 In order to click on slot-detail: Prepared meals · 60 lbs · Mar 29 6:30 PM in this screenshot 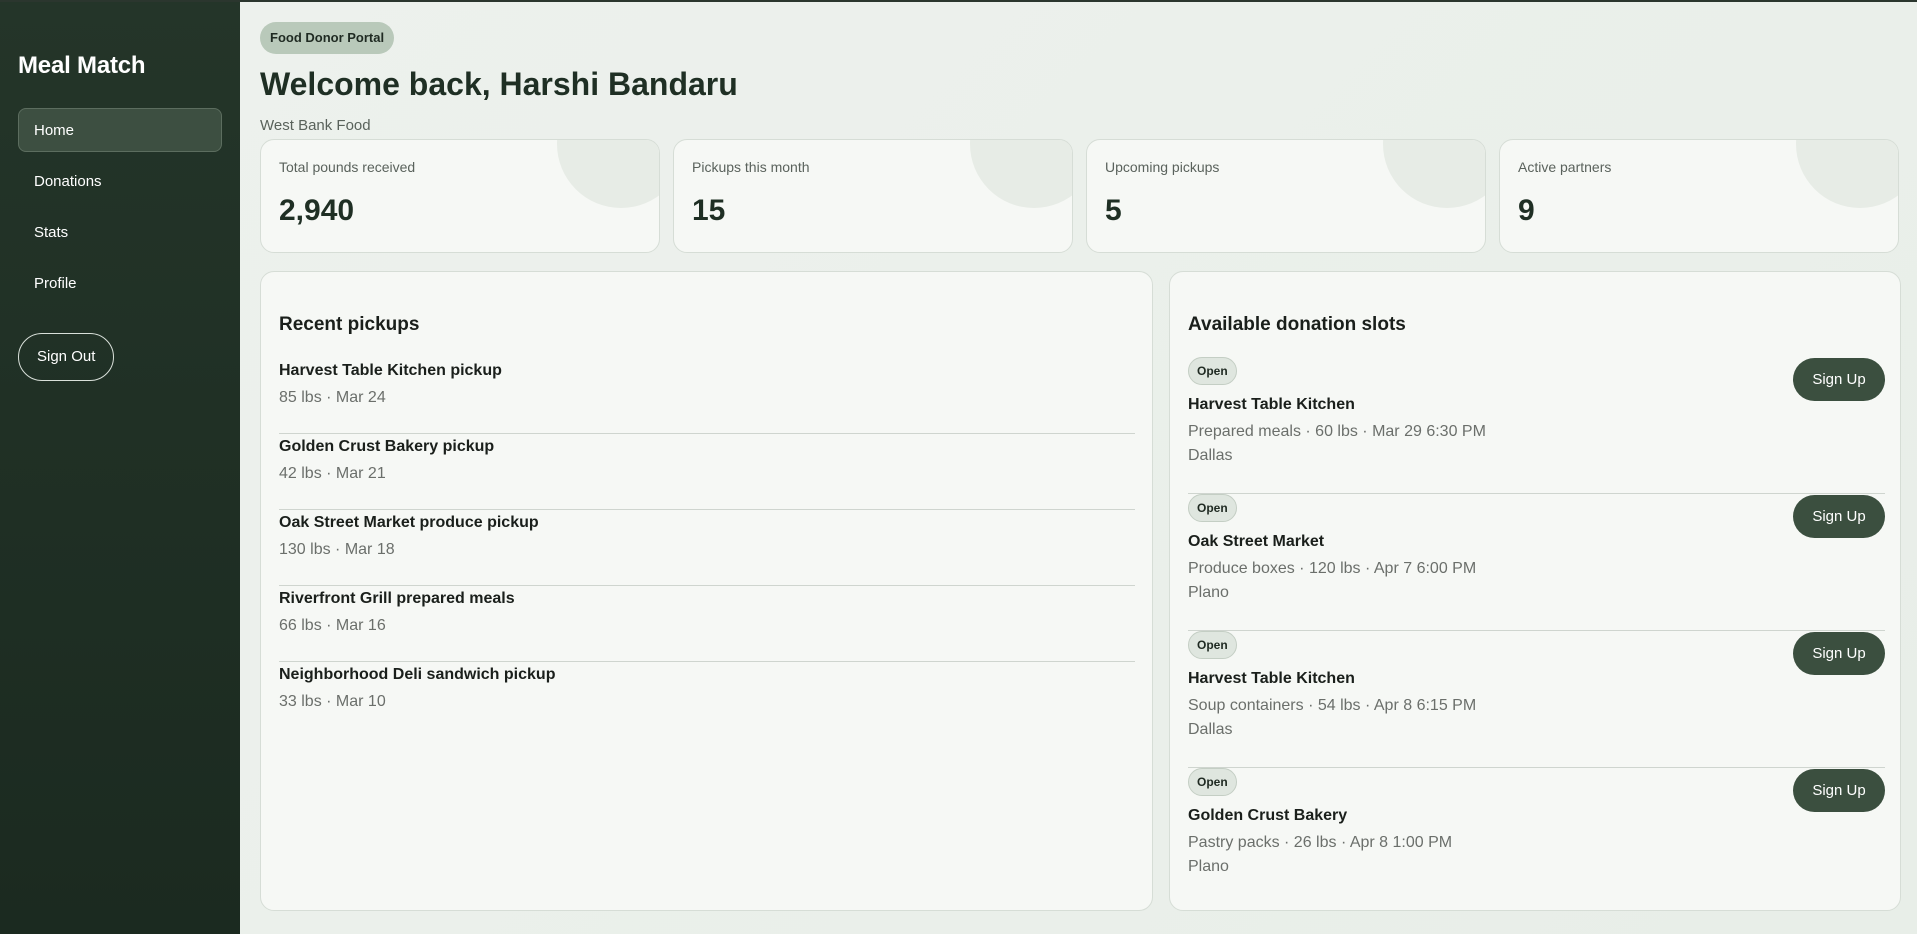, I will do `click(1337, 431)`.